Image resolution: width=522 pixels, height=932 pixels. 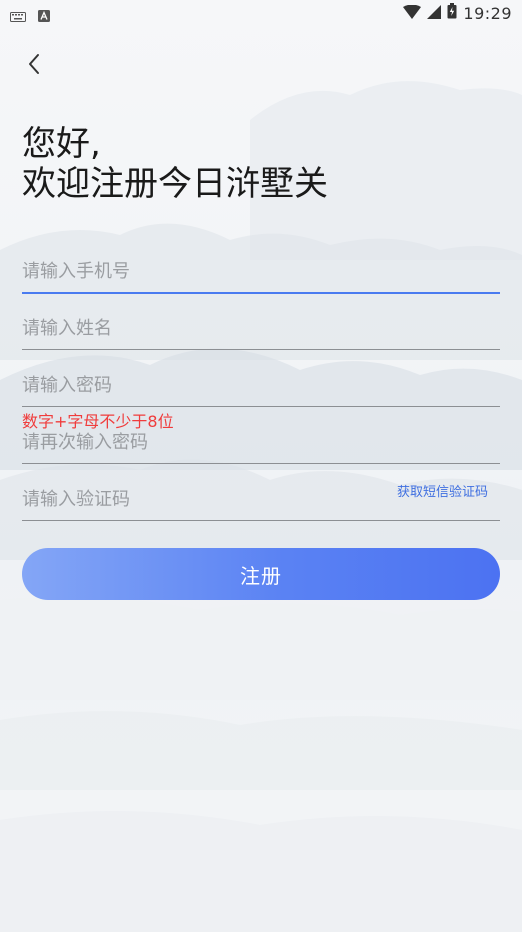 I want to click on greeting-line-1: 您好,, so click(x=61, y=144).